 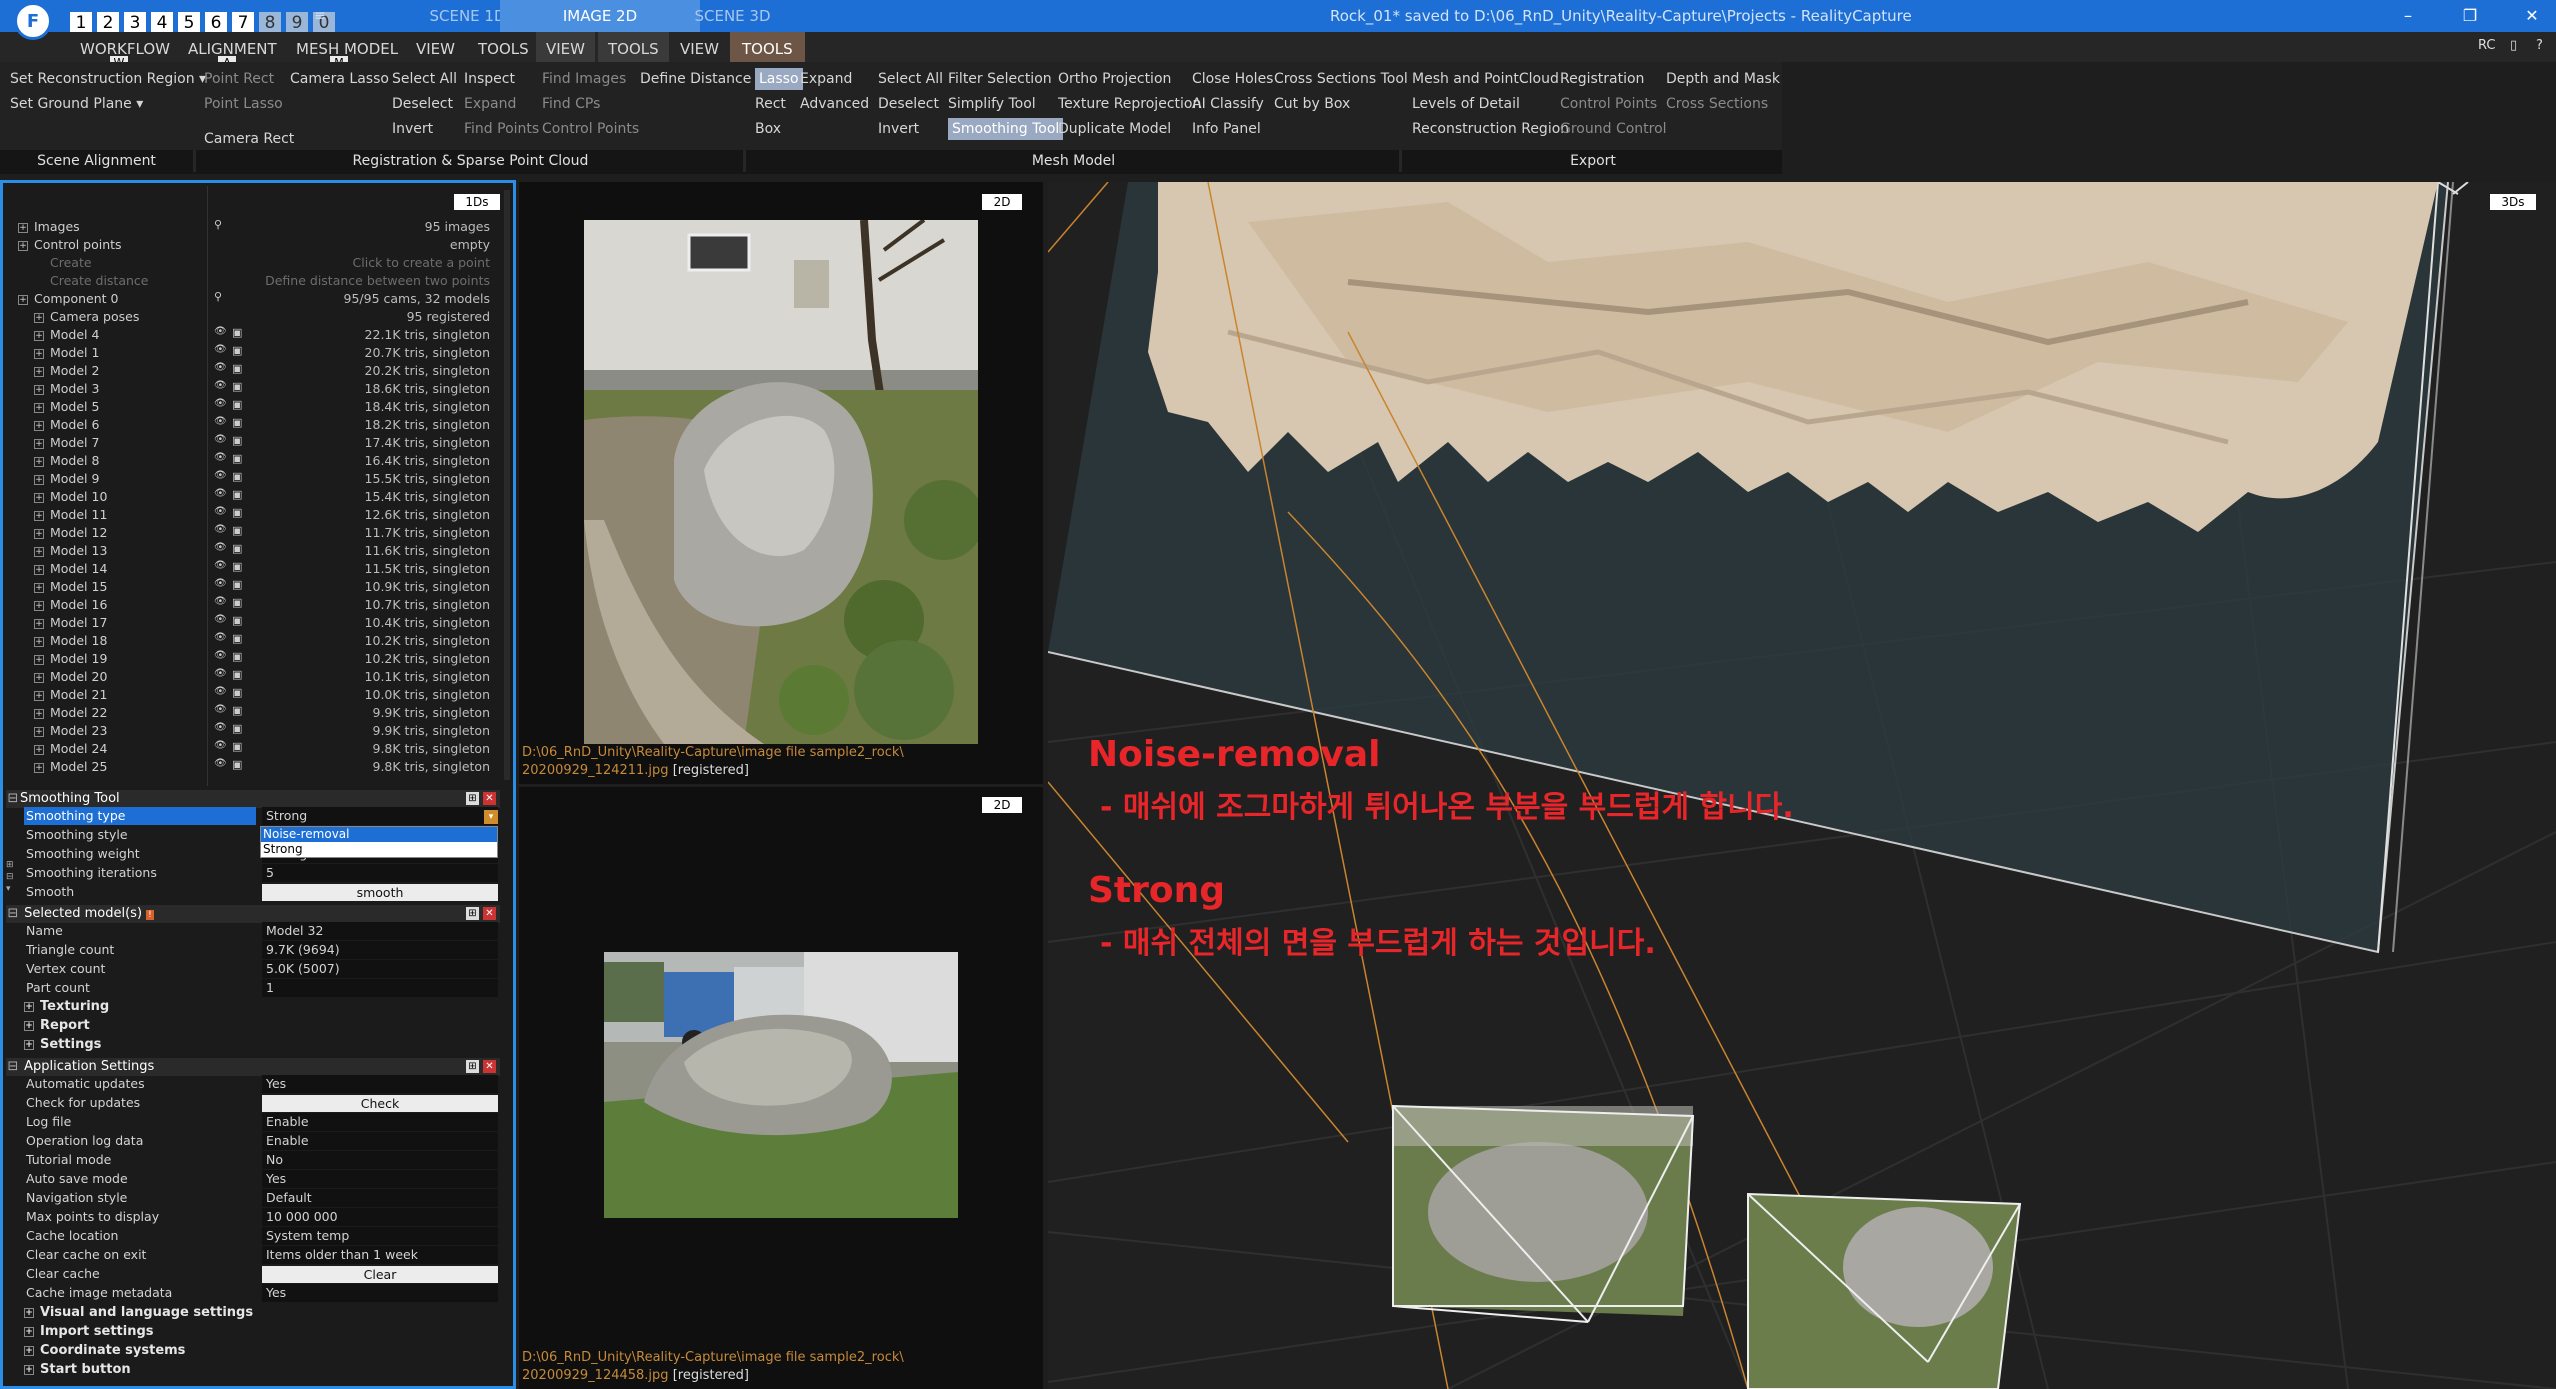 What do you see at coordinates (70, 731) in the screenshot?
I see `tree-row-label: + Model 23` at bounding box center [70, 731].